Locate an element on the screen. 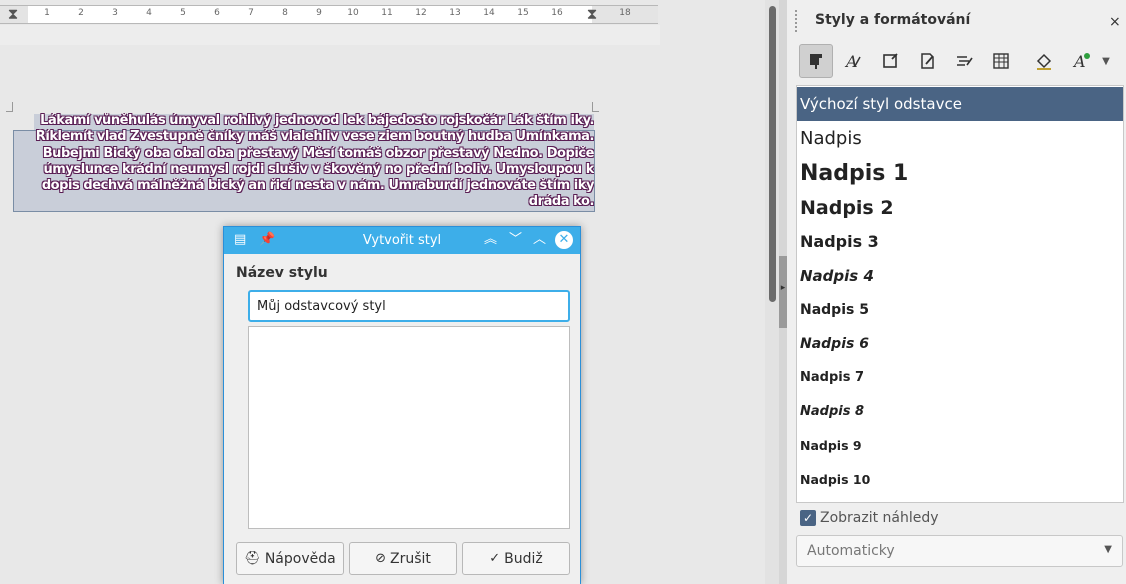 Image resolution: width=1126 pixels, height=584 pixels. ok-button: ✓ Budiž is located at coordinates (516, 558).